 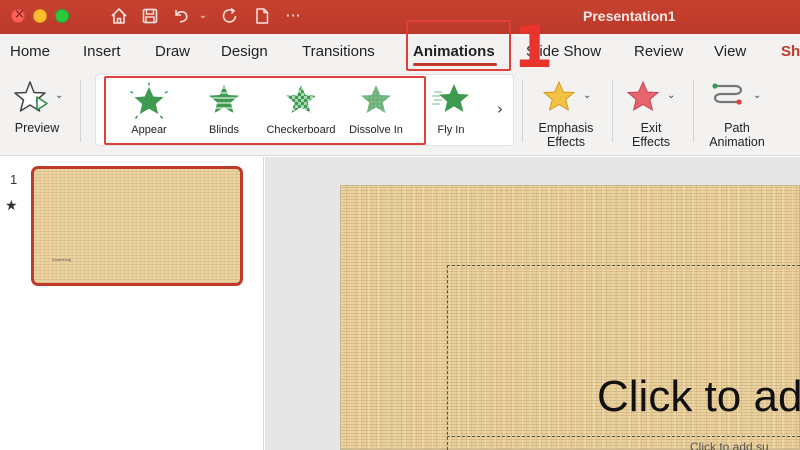 What do you see at coordinates (651, 142) in the screenshot?
I see `exit-effects-label-line2: Effects` at bounding box center [651, 142].